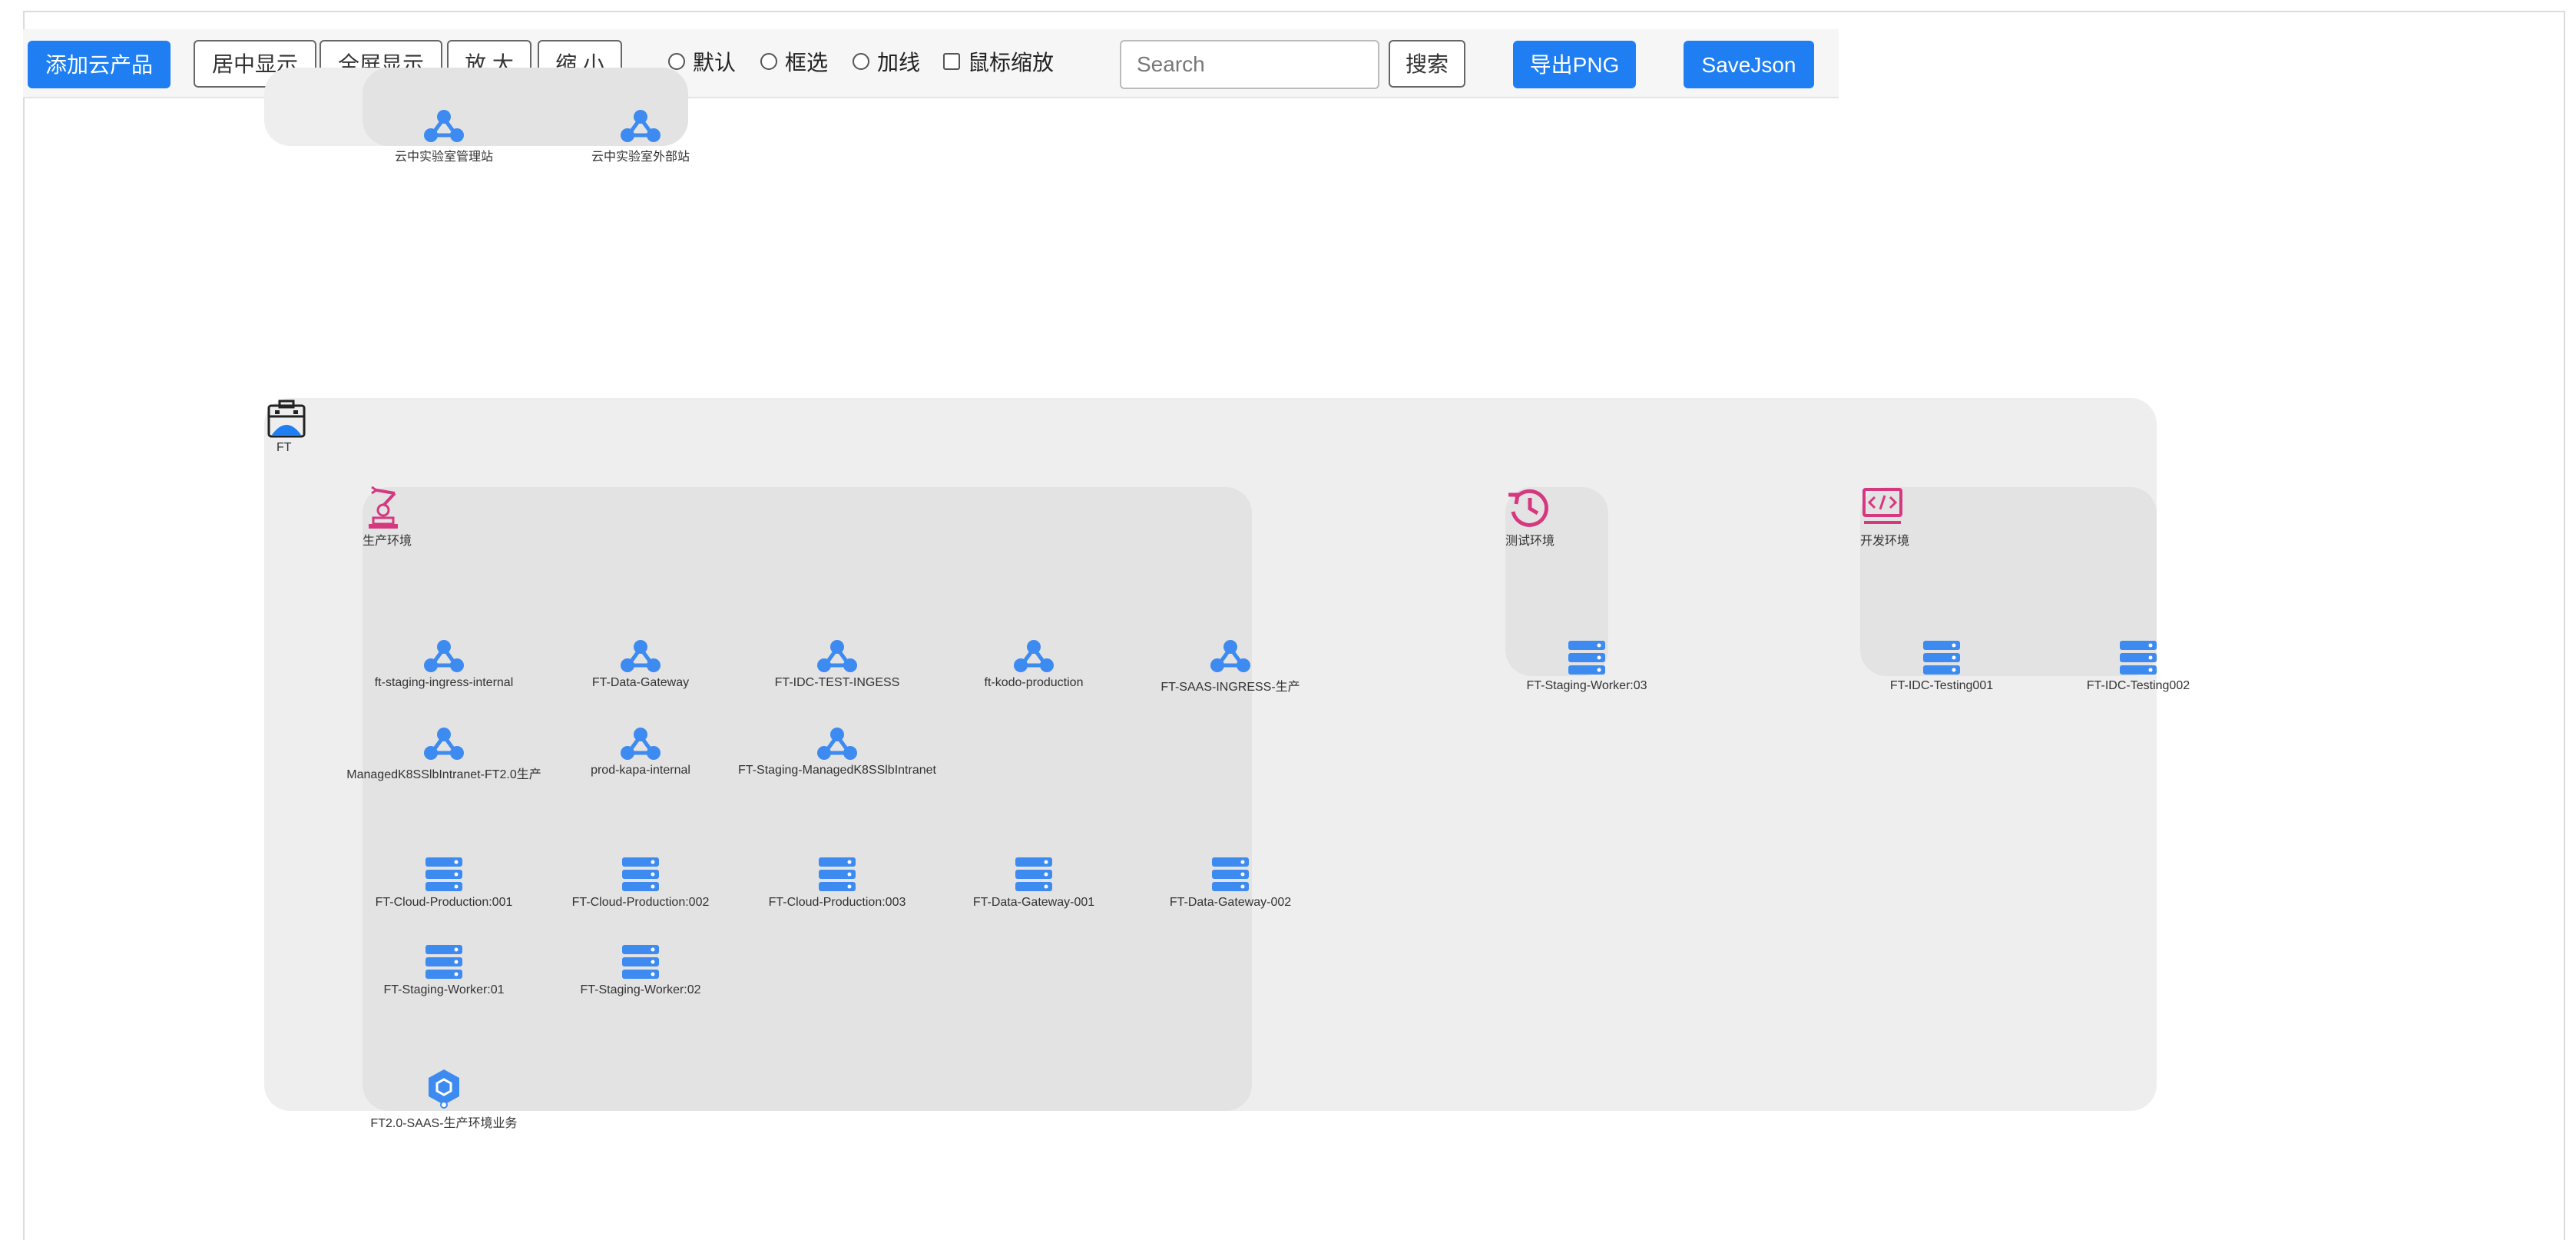 Image resolution: width=2576 pixels, height=1240 pixels. Describe the element at coordinates (1586, 685) in the screenshot. I see `node-label: FT-Staging-Worker:03` at that location.